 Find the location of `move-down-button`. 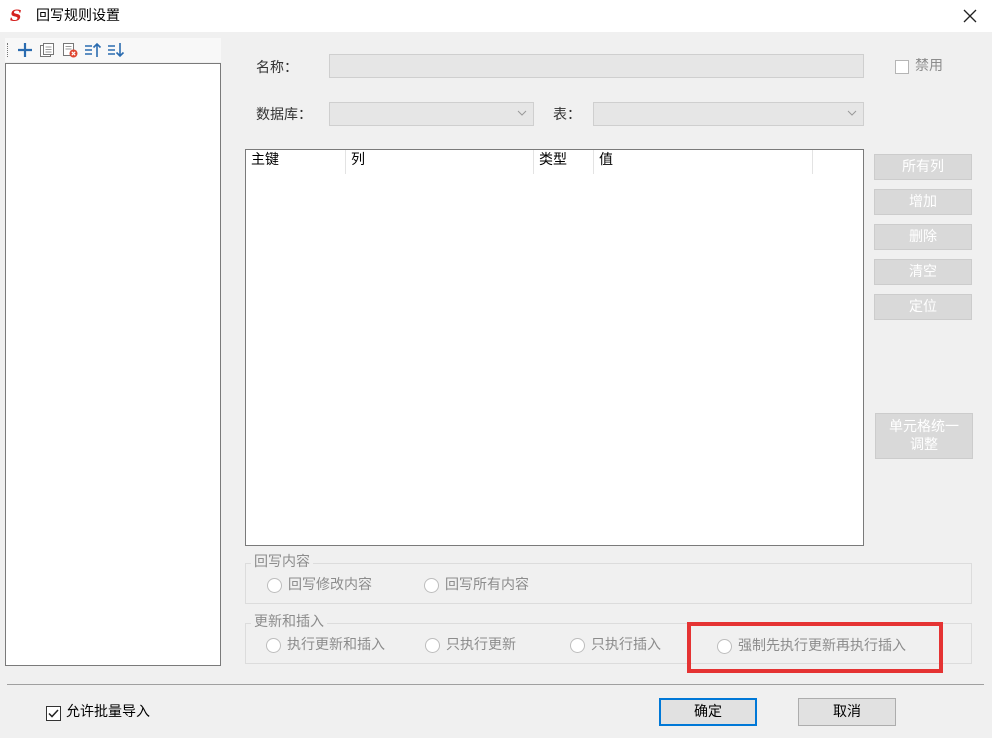

move-down-button is located at coordinates (116, 50).